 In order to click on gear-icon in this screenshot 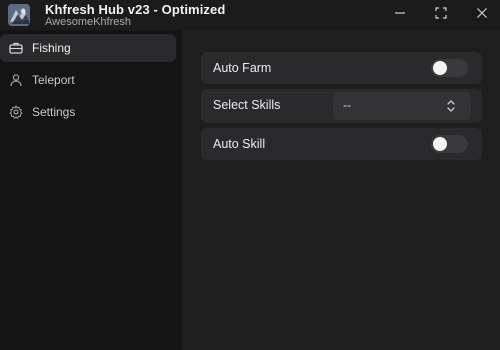, I will do `click(16, 112)`.